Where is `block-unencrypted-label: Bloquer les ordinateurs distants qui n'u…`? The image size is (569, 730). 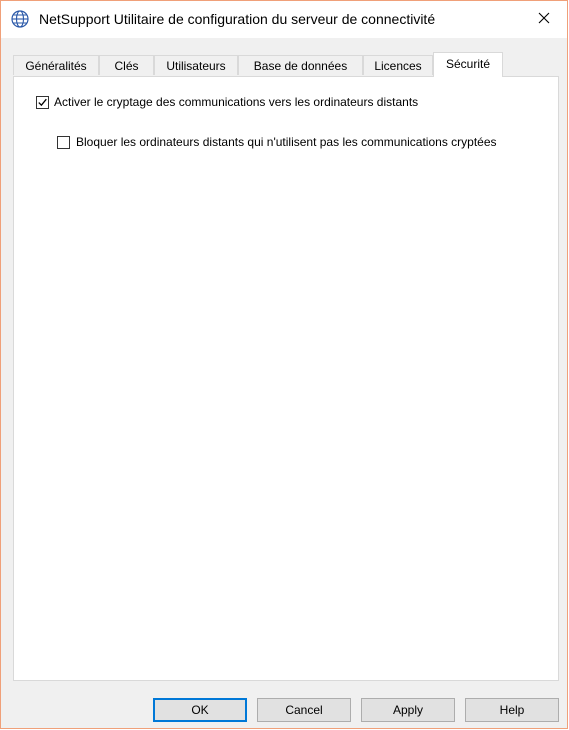 block-unencrypted-label: Bloquer les ordinateurs distants qui n'u… is located at coordinates (296, 142).